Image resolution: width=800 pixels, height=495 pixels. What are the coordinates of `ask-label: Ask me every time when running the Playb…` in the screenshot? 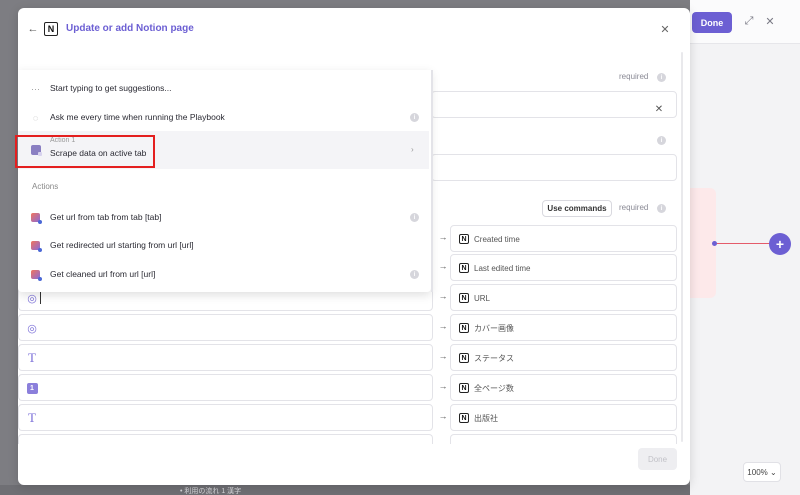 It's located at (137, 117).